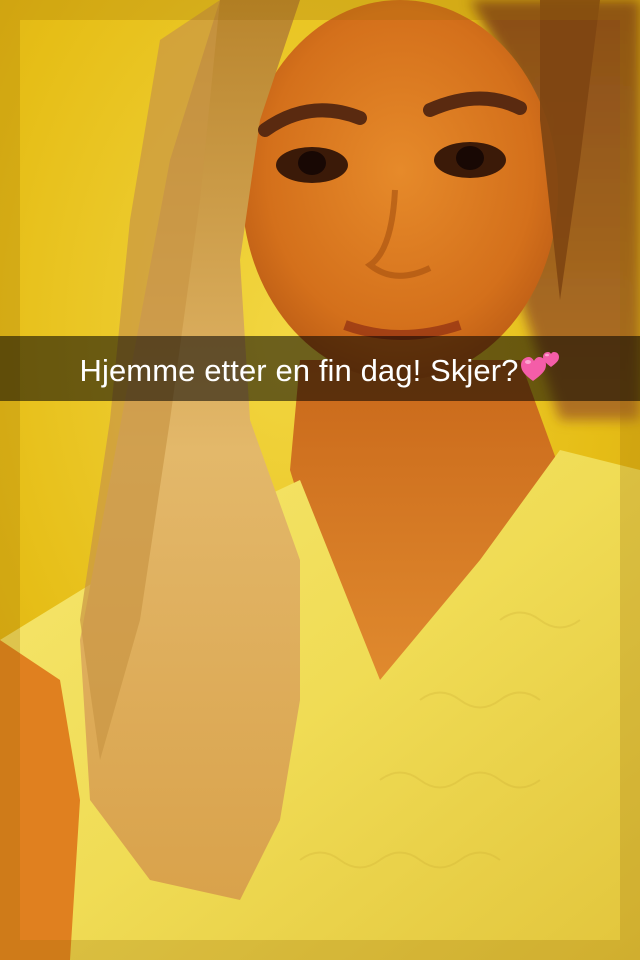 This screenshot has height=960, width=640. I want to click on two-hearts-icon, so click(539, 366).